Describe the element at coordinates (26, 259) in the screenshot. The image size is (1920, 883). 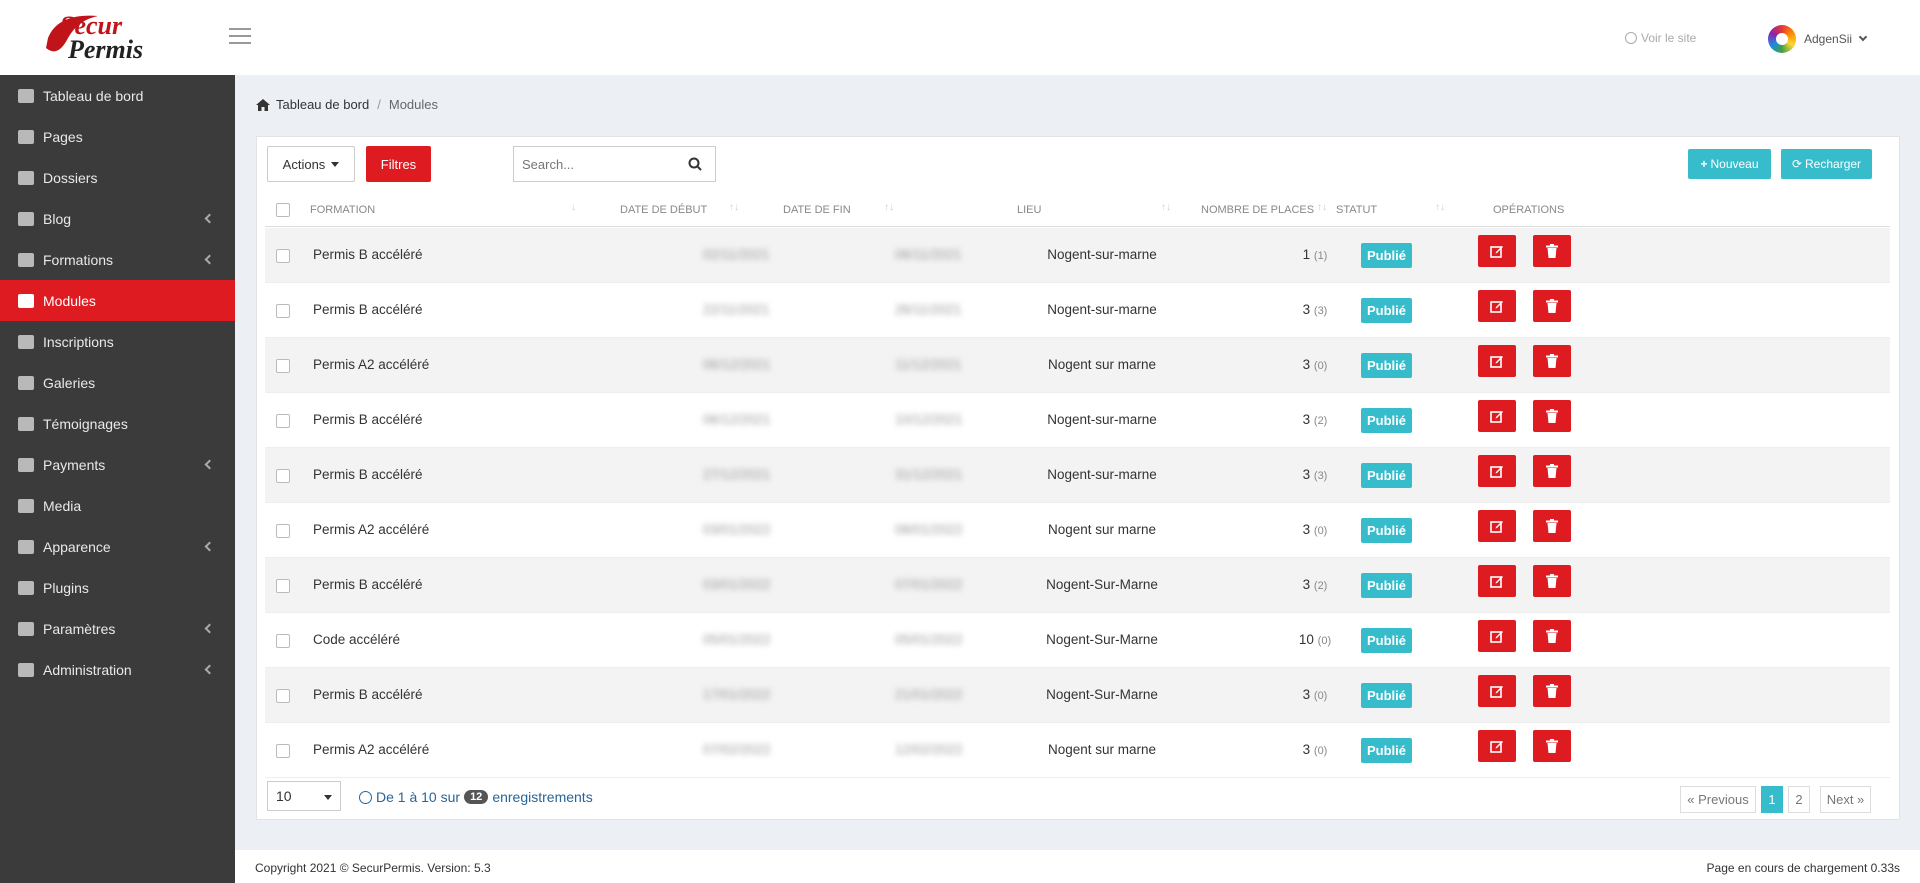
I see `graduation-cap-icon` at that location.